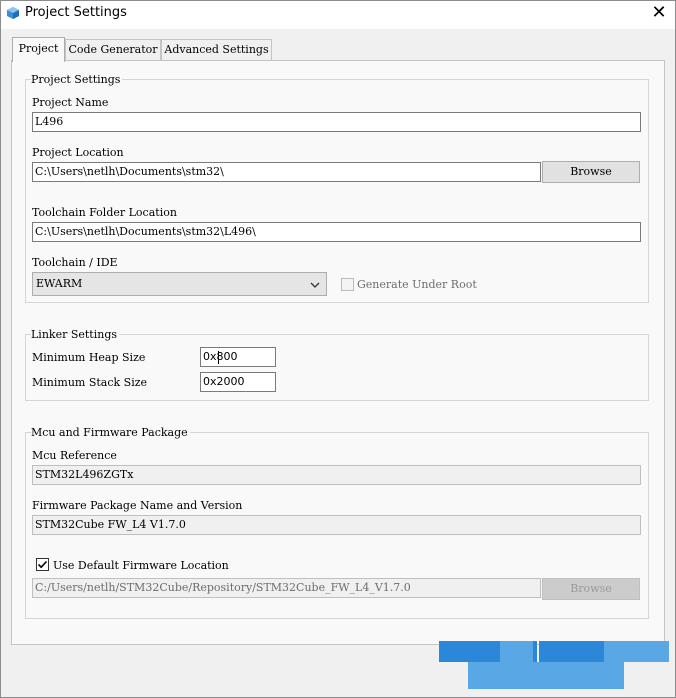 This screenshot has width=676, height=698. I want to click on toolchain-folder-label: Toolchain Folder Location, so click(104, 212).